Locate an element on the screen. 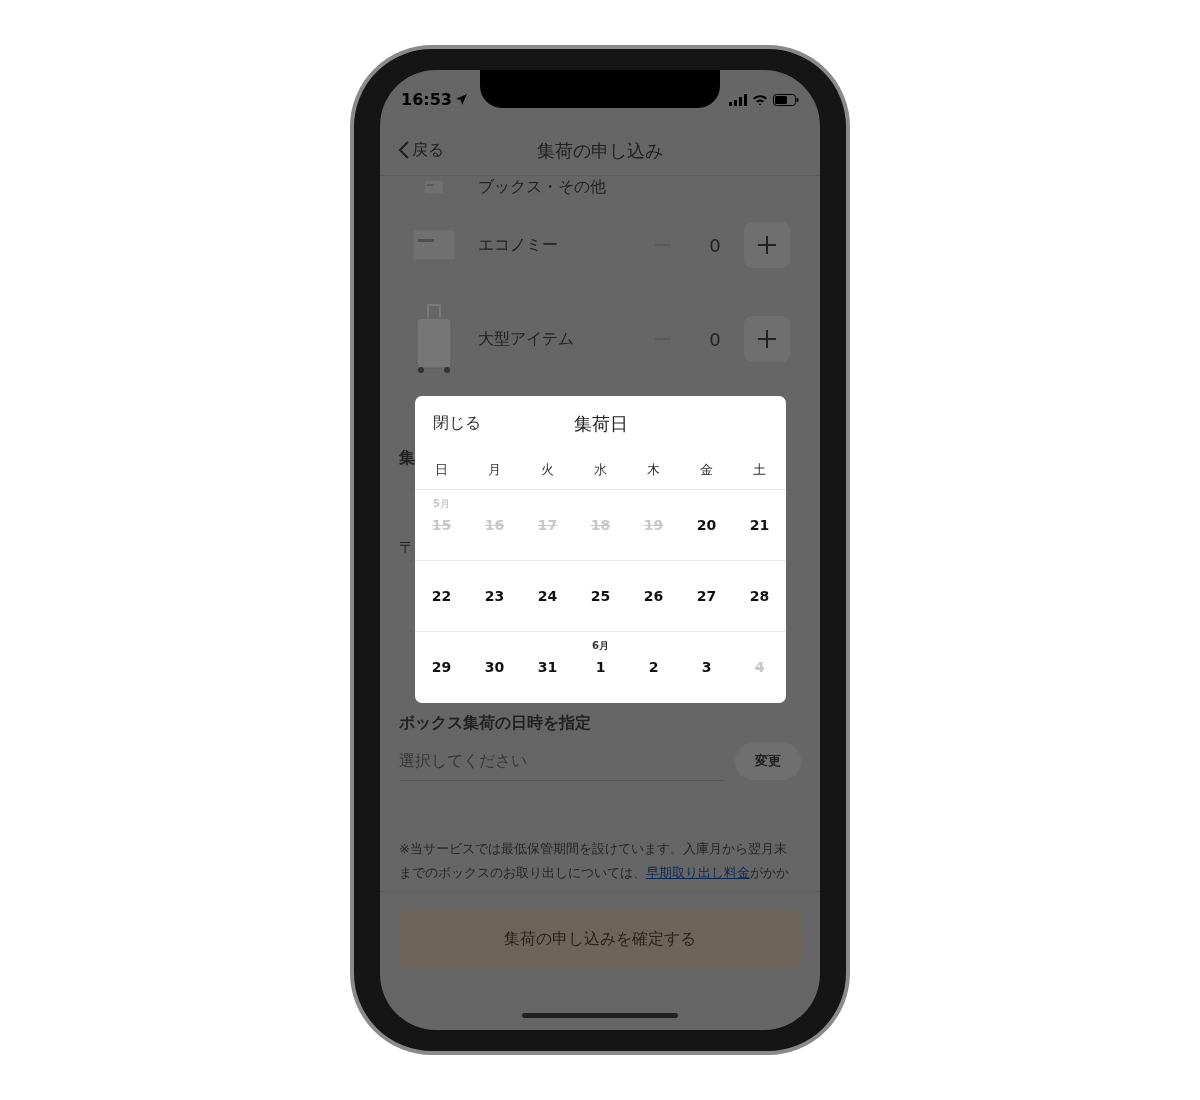  date-cell: 20 is located at coordinates (706, 525).